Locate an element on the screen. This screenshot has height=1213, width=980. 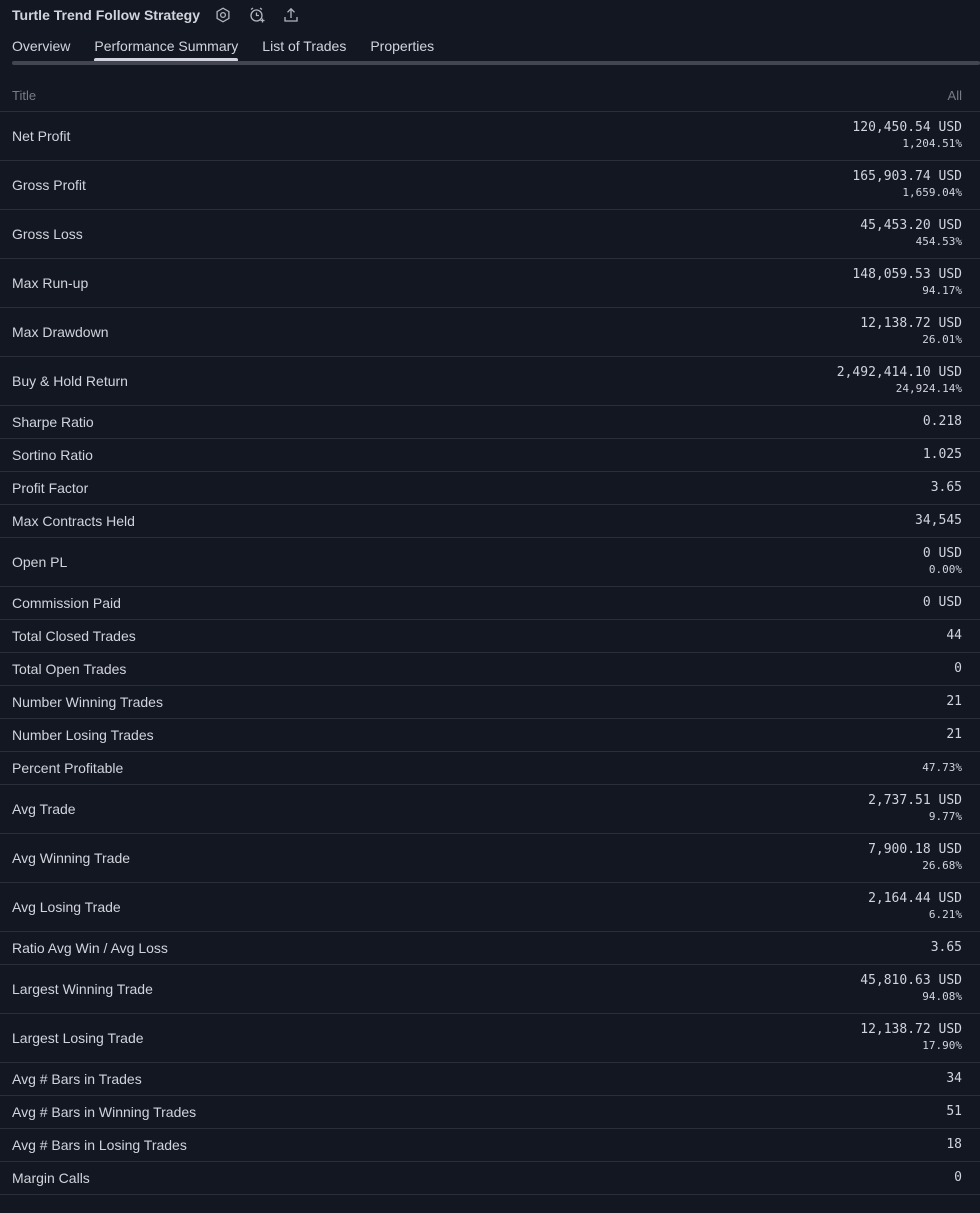
row-value-main: 1.025 is located at coordinates (942, 454).